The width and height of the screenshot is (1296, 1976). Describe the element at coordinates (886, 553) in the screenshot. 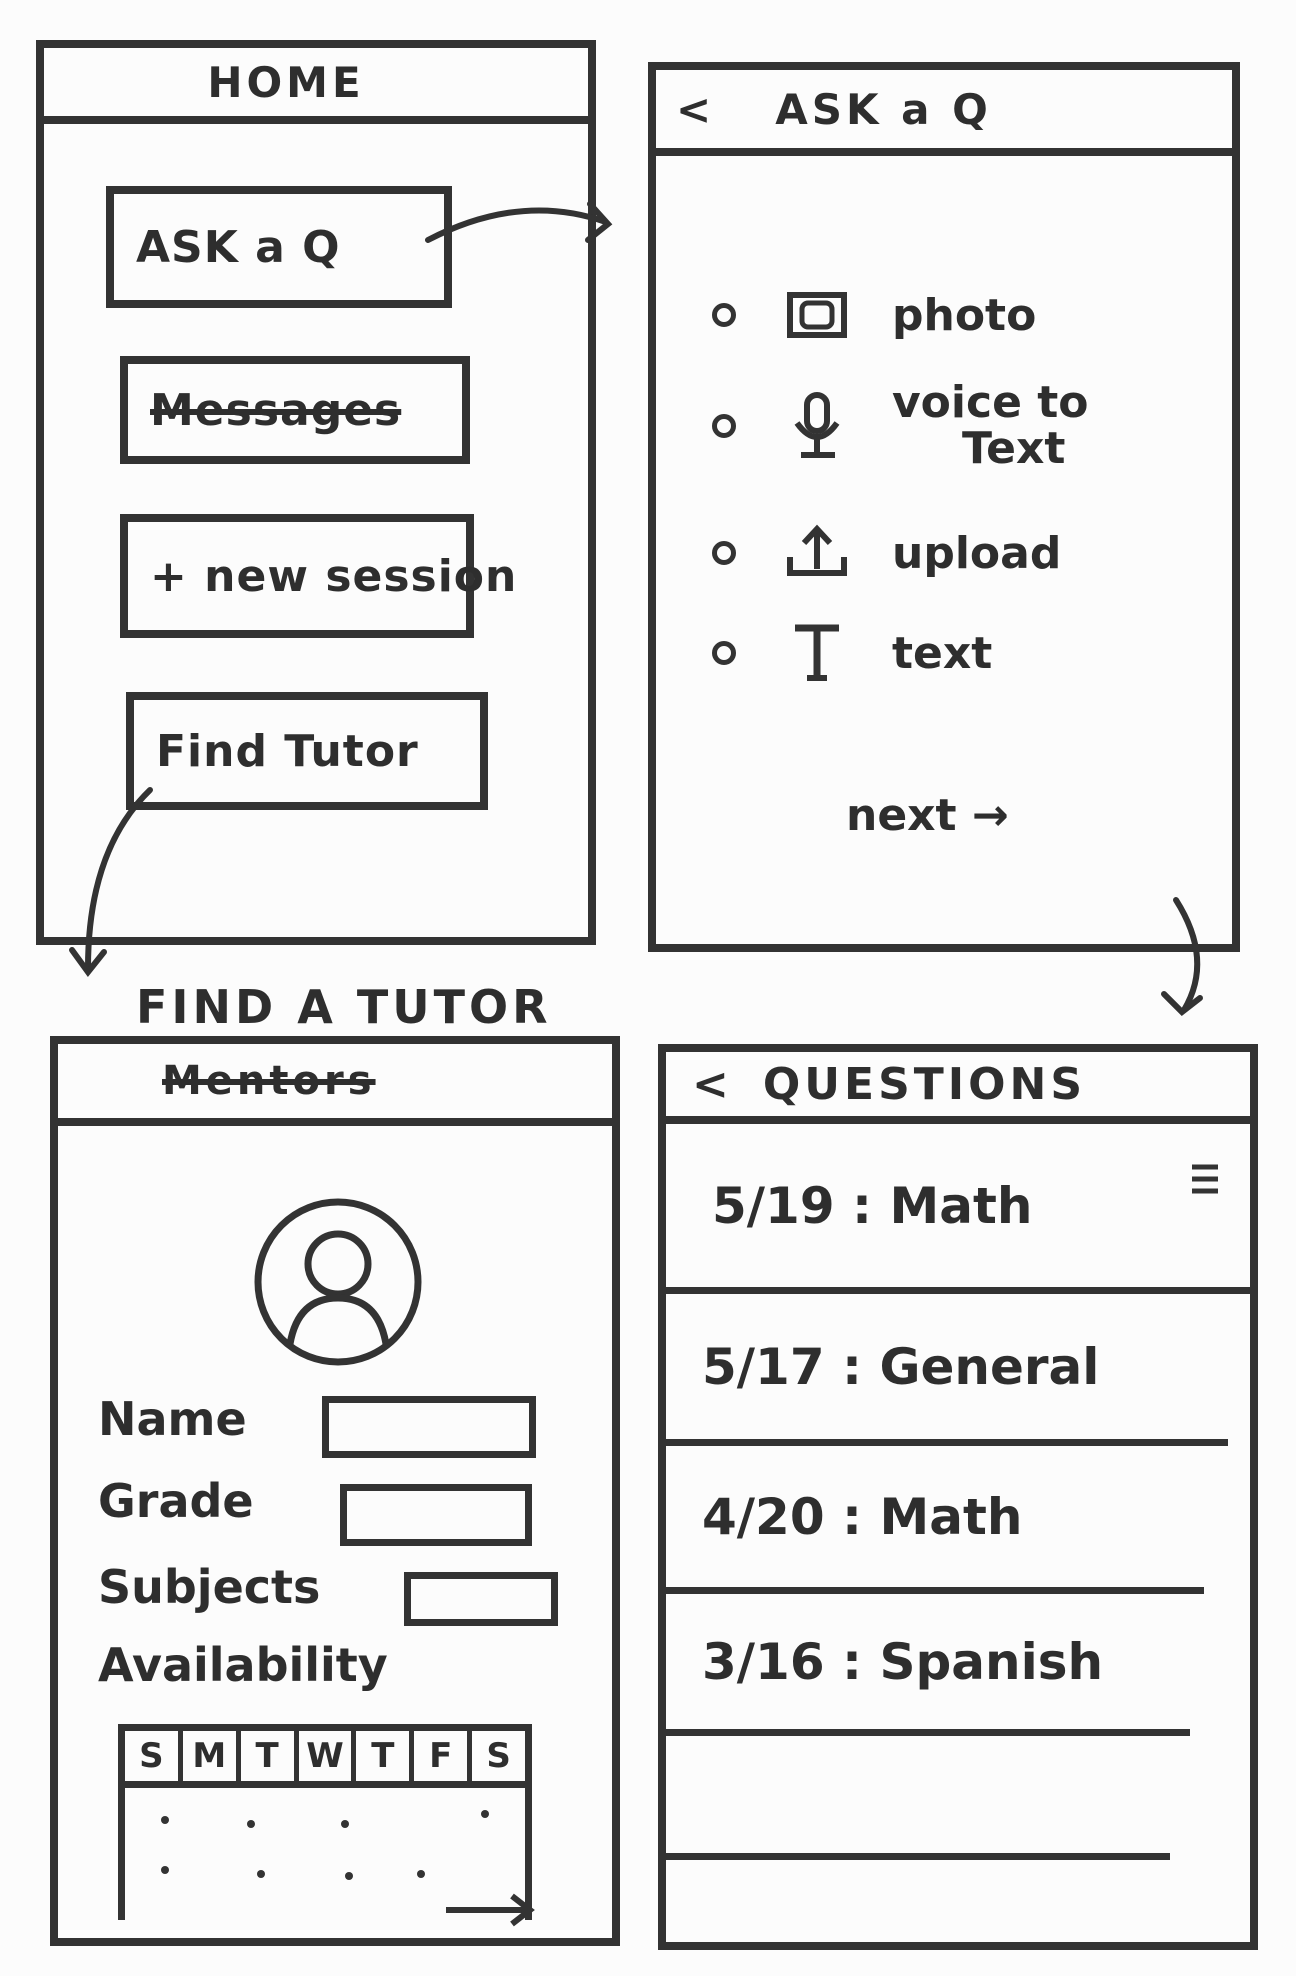

I see `option-upload: upload` at that location.